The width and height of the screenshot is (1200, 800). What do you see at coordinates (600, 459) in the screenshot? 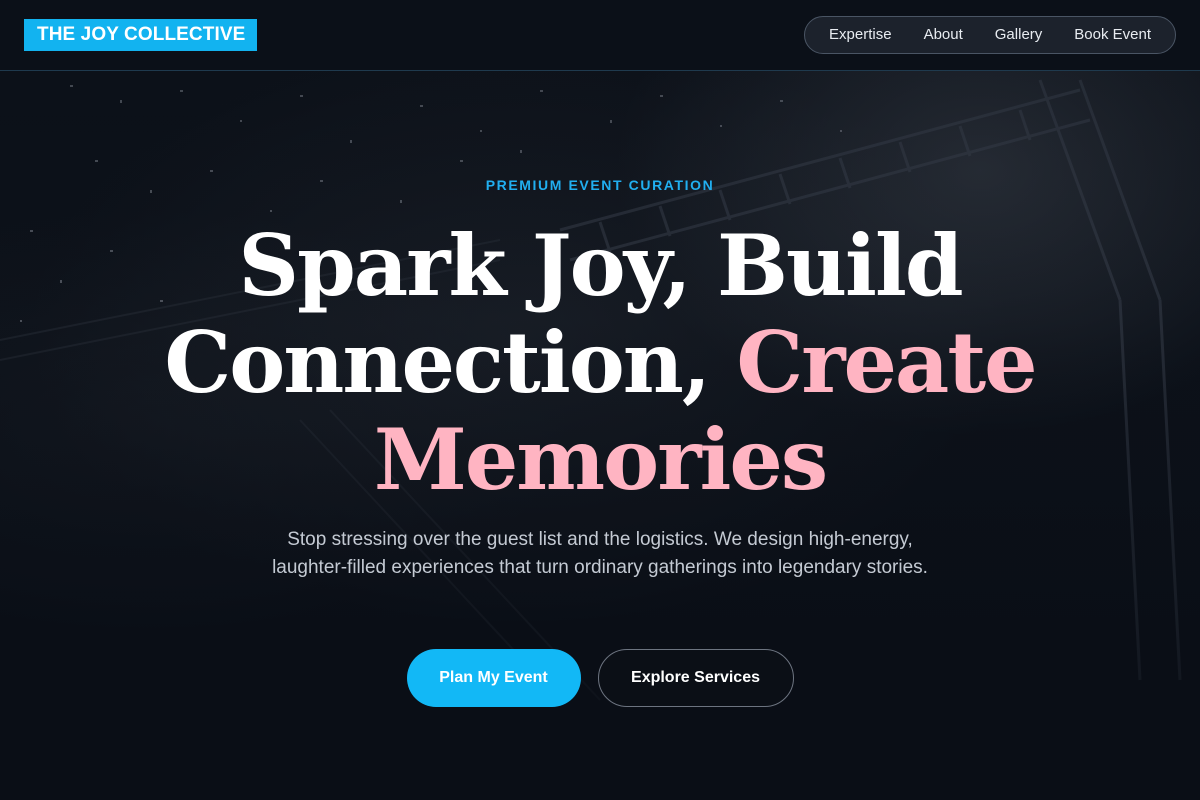
I see `headline-memories-text: Memories` at bounding box center [600, 459].